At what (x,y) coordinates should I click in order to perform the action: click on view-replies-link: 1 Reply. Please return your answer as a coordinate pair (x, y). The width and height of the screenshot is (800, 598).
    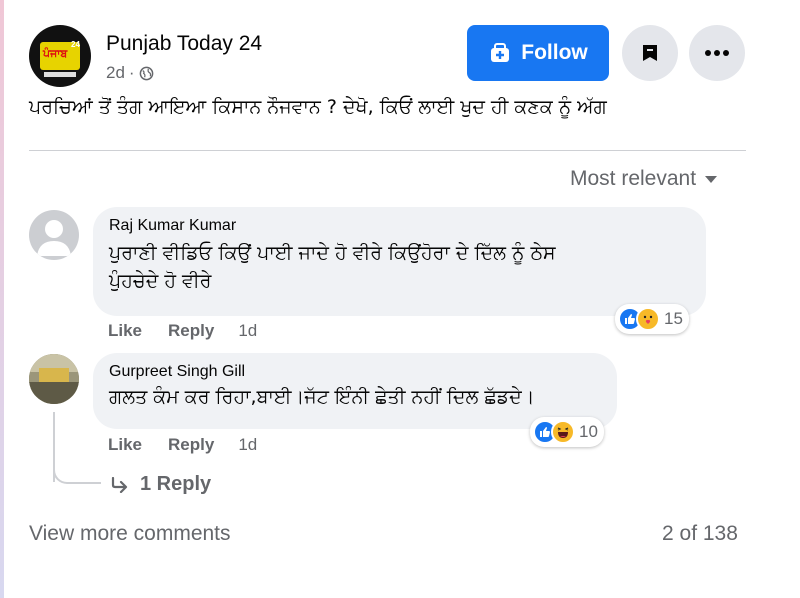
    Looking at the image, I should click on (160, 484).